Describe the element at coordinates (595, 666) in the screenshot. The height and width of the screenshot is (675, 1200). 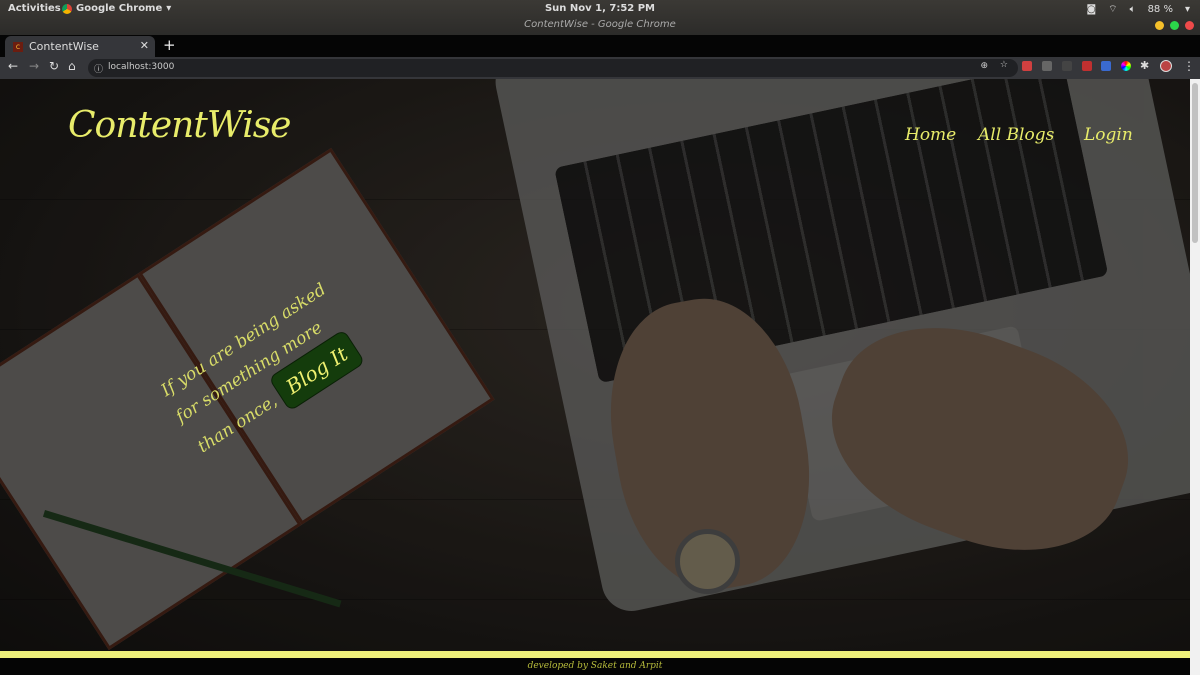
I see `footer-credit: developed by Saket and Arpit` at that location.